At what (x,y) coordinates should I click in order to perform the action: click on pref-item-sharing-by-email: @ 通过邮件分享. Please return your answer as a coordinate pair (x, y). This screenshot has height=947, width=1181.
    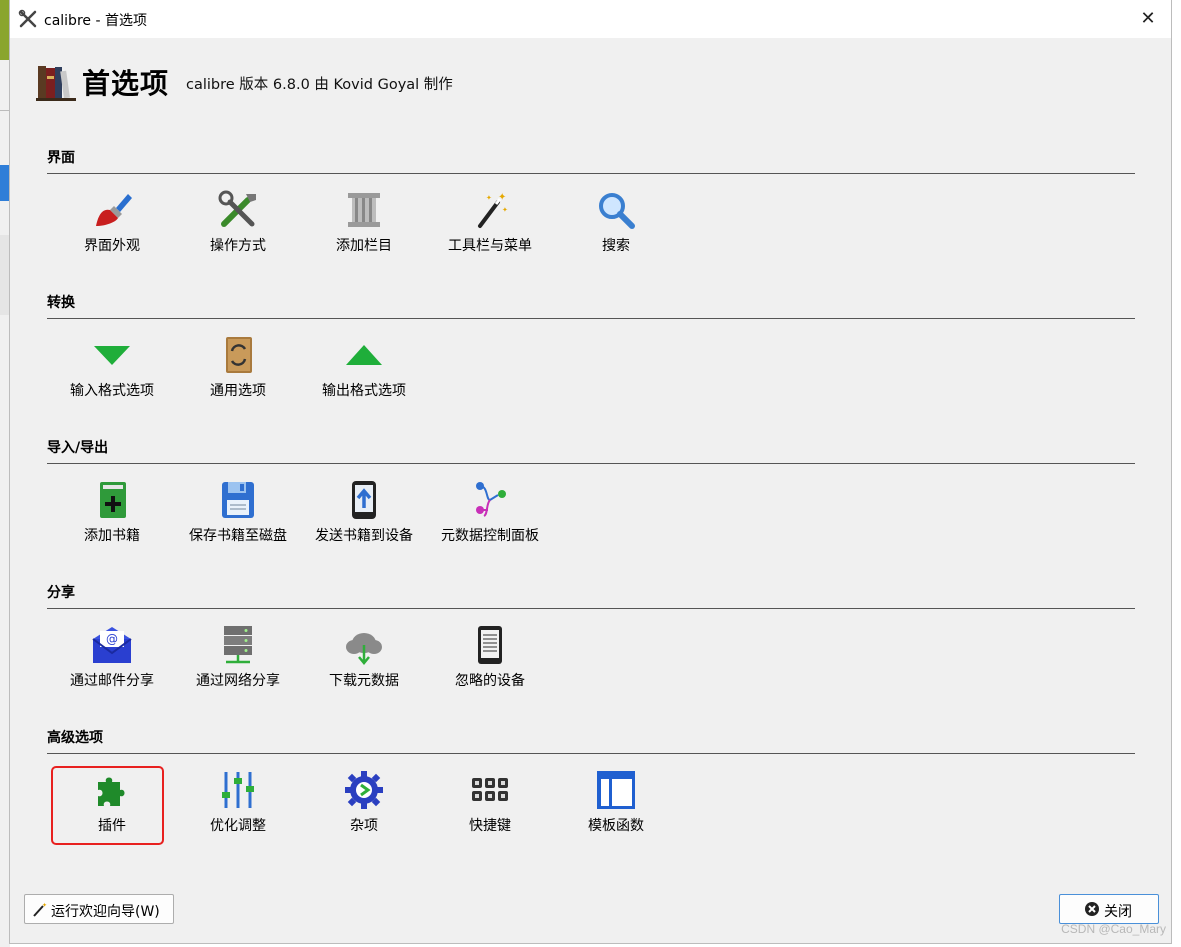
    Looking at the image, I should click on (112, 660).